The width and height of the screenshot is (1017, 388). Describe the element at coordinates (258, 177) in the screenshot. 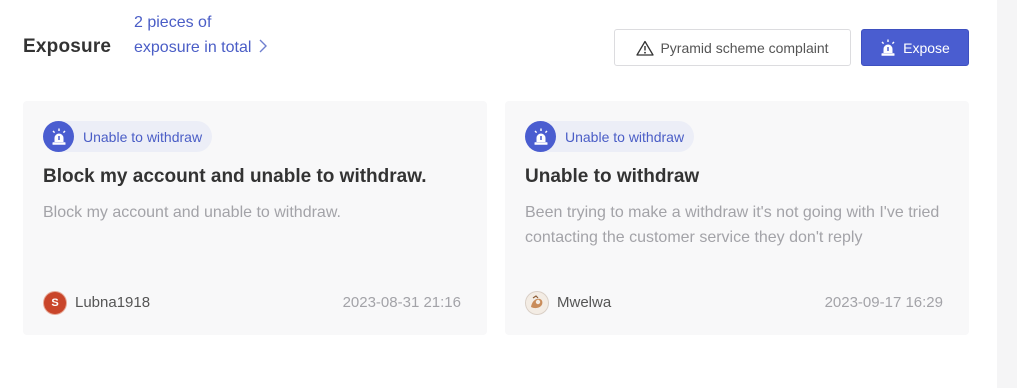

I see `card-title: Block my account and unable to withdraw.` at that location.